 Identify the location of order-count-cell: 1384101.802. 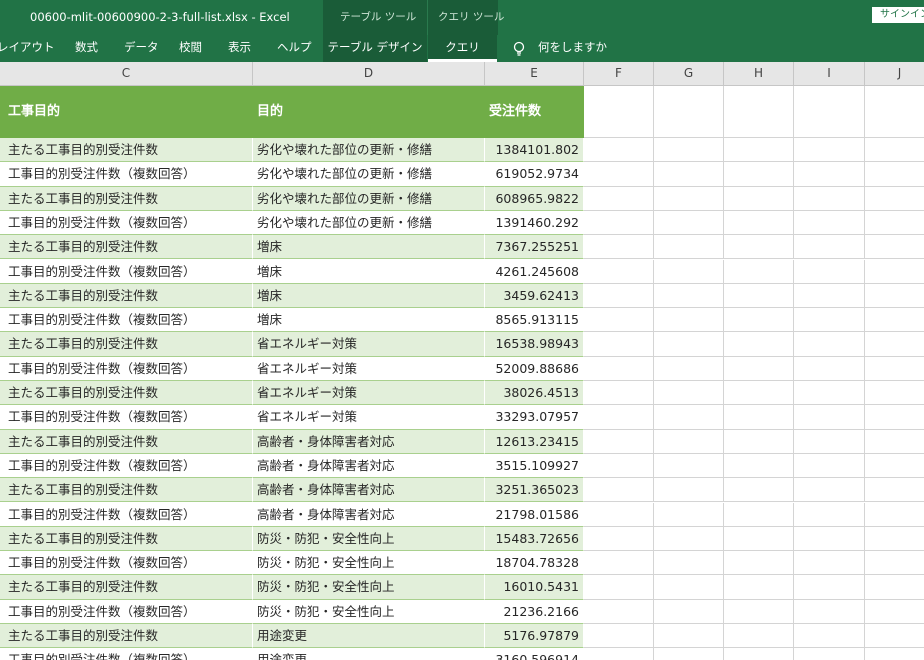
(534, 150).